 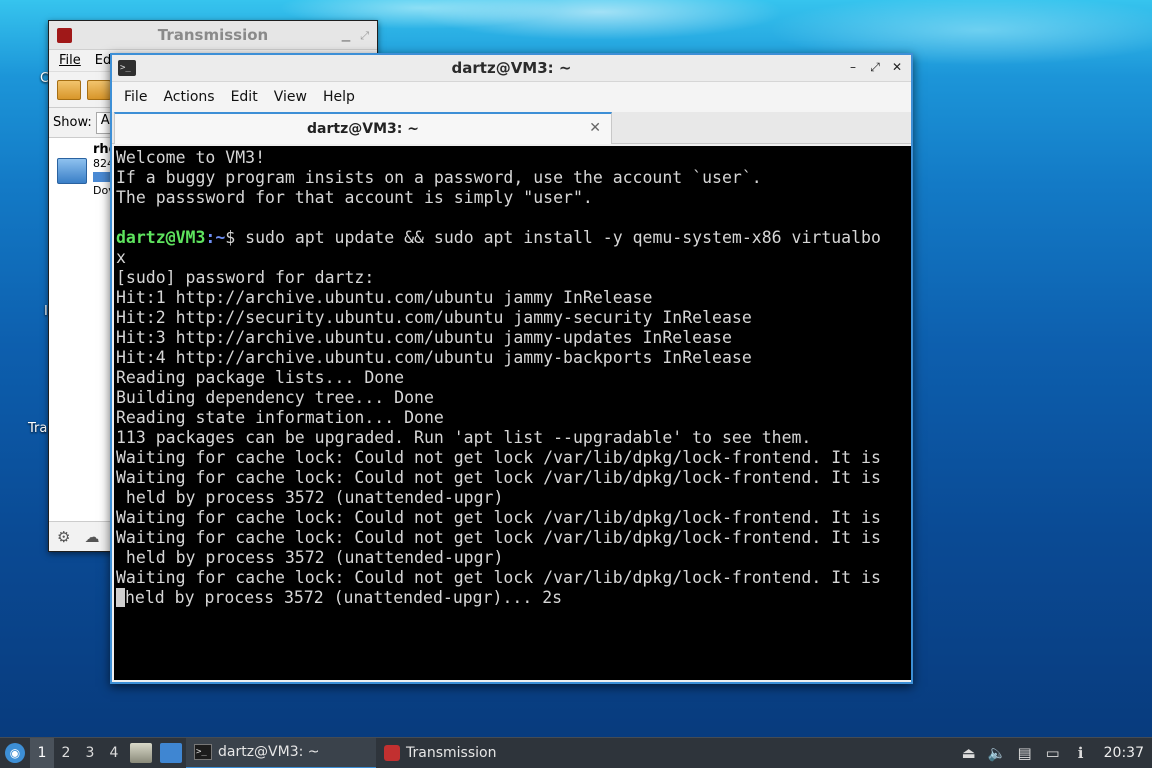 I want to click on task-label: dartz@VM3: ~, so click(x=269, y=752).